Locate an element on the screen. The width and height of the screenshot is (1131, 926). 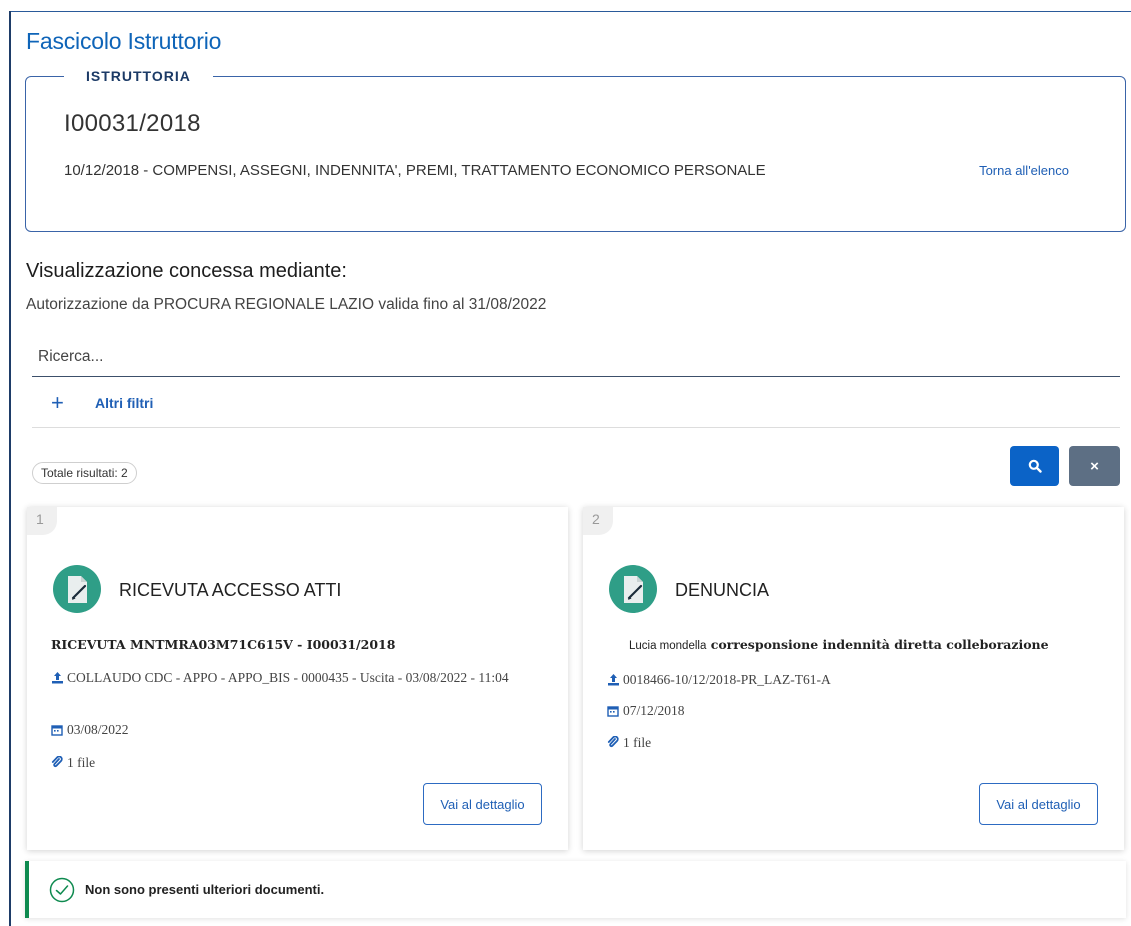
card-protocol-row: 0018466-10/12/2018-PR_LAZ-T61-A is located at coordinates (719, 681).